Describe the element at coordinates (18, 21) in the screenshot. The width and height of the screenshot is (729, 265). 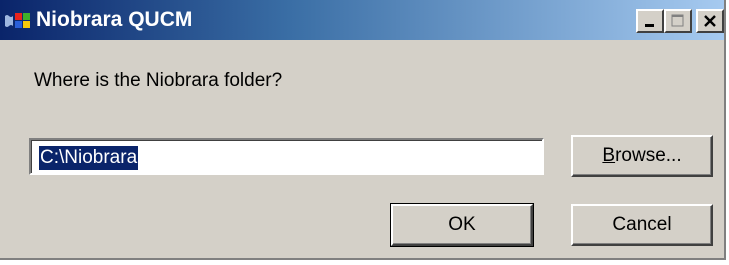
I see `app-icon` at that location.